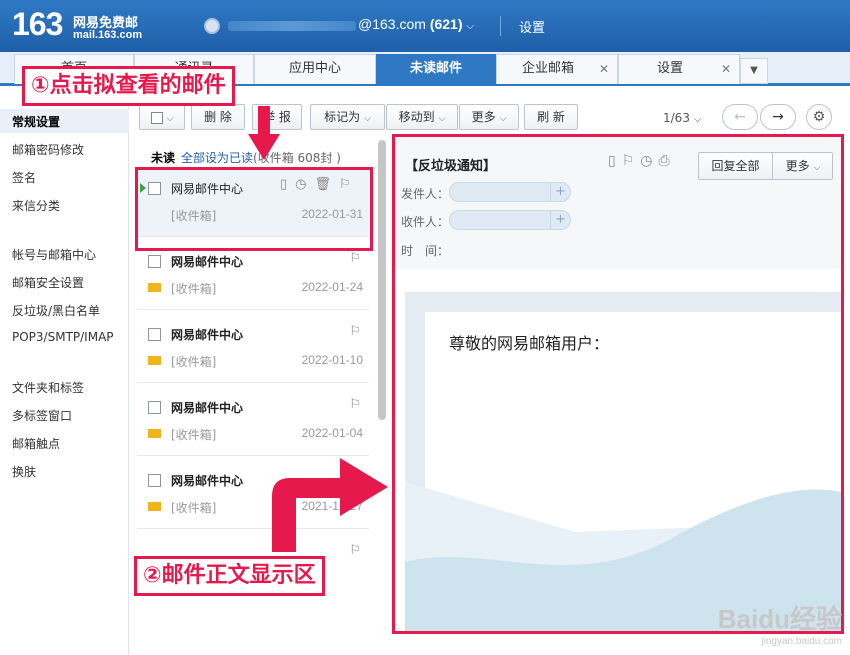 This screenshot has width=850, height=655. What do you see at coordinates (500, 26) in the screenshot?
I see `header-divider` at bounding box center [500, 26].